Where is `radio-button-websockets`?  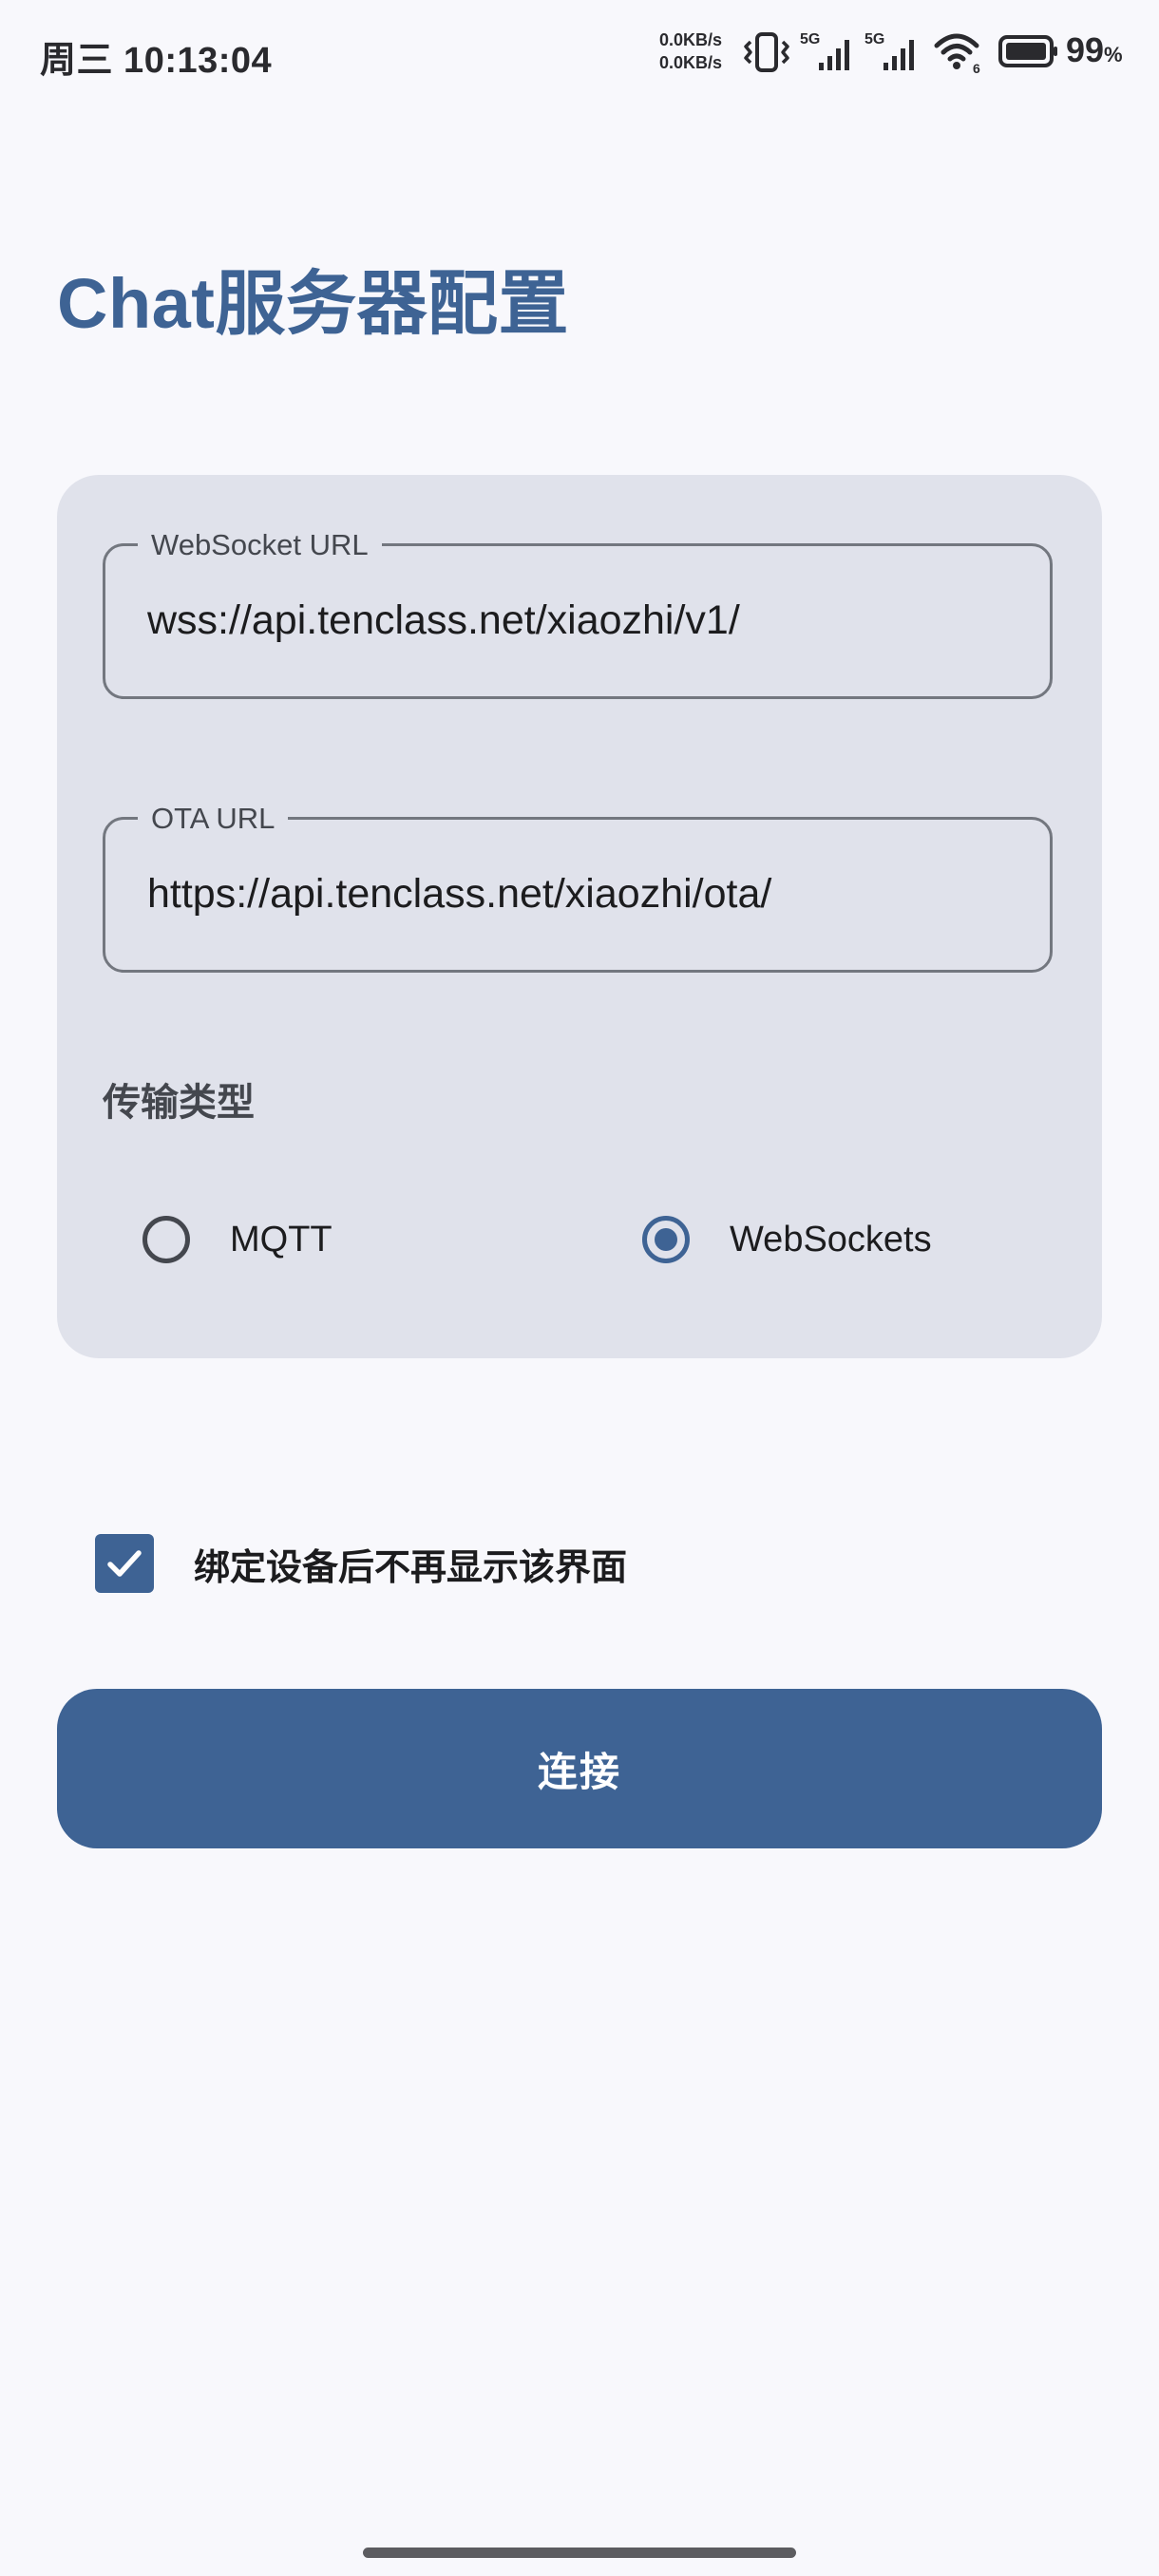 radio-button-websockets is located at coordinates (666, 1239).